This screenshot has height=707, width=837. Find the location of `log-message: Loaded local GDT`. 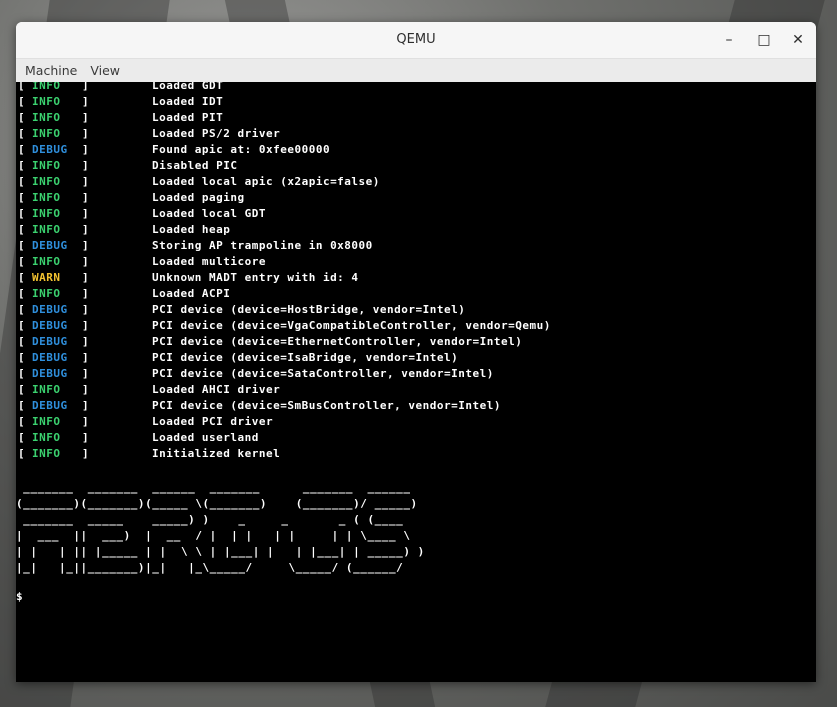

log-message: Loaded local GDT is located at coordinates (209, 213).